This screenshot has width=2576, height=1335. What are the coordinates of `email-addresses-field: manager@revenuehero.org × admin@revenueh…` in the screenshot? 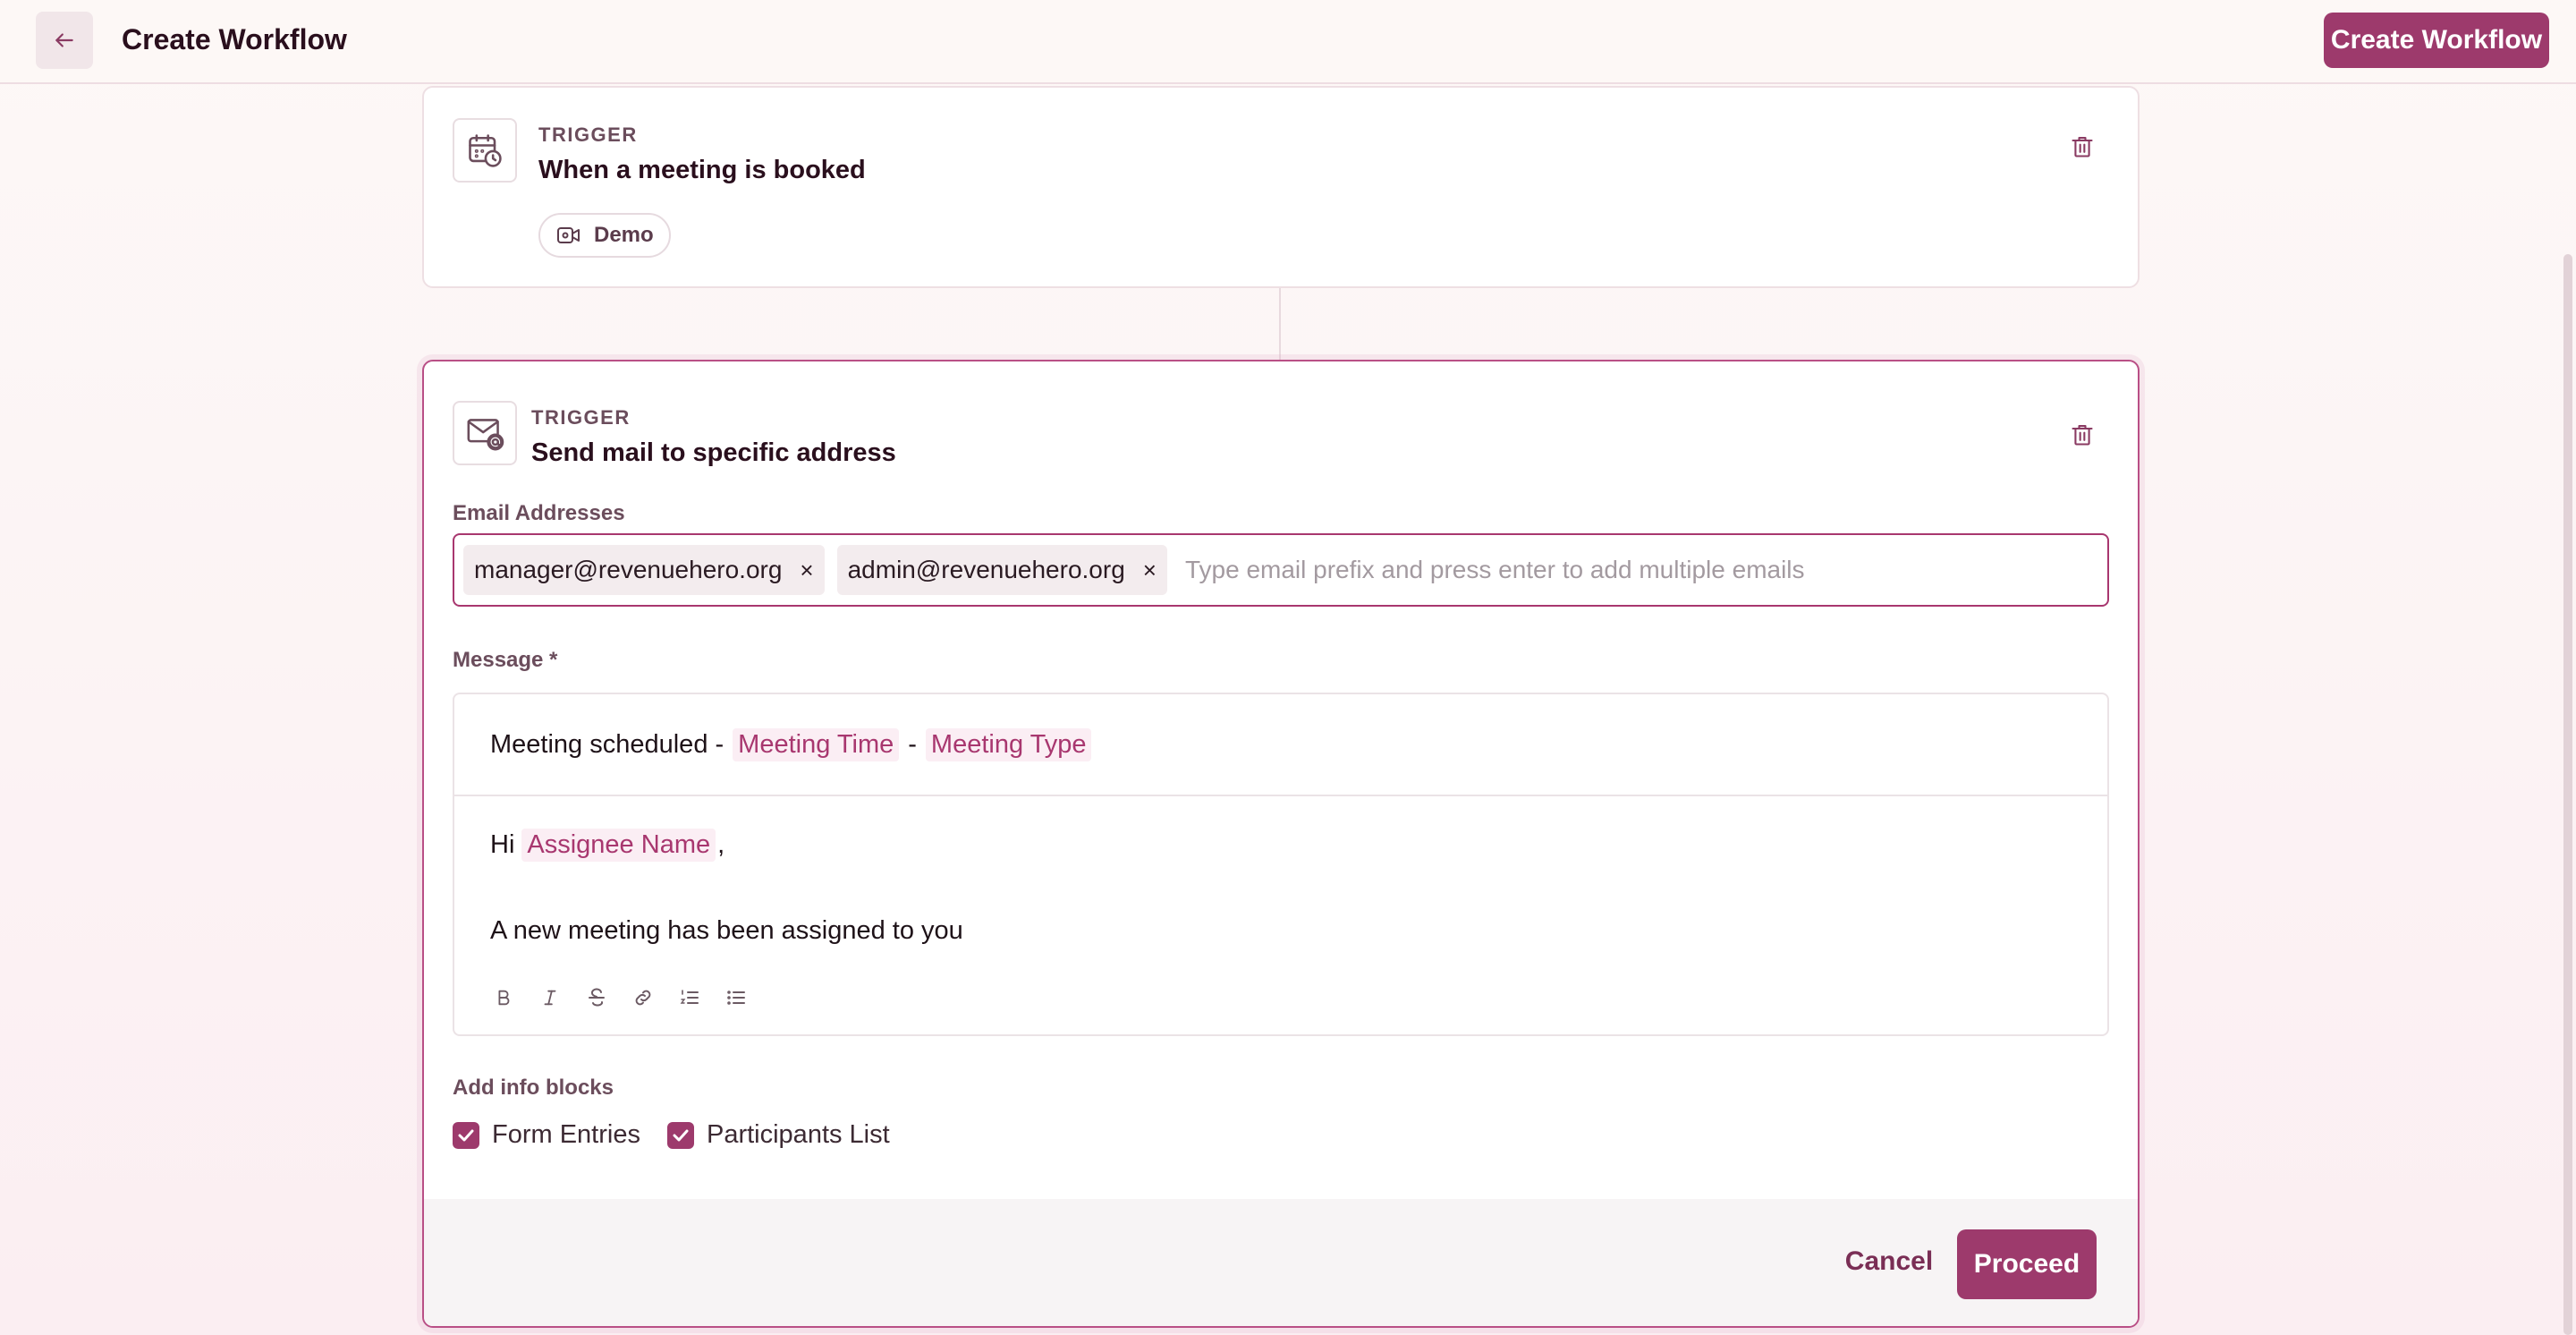 It's located at (1281, 570).